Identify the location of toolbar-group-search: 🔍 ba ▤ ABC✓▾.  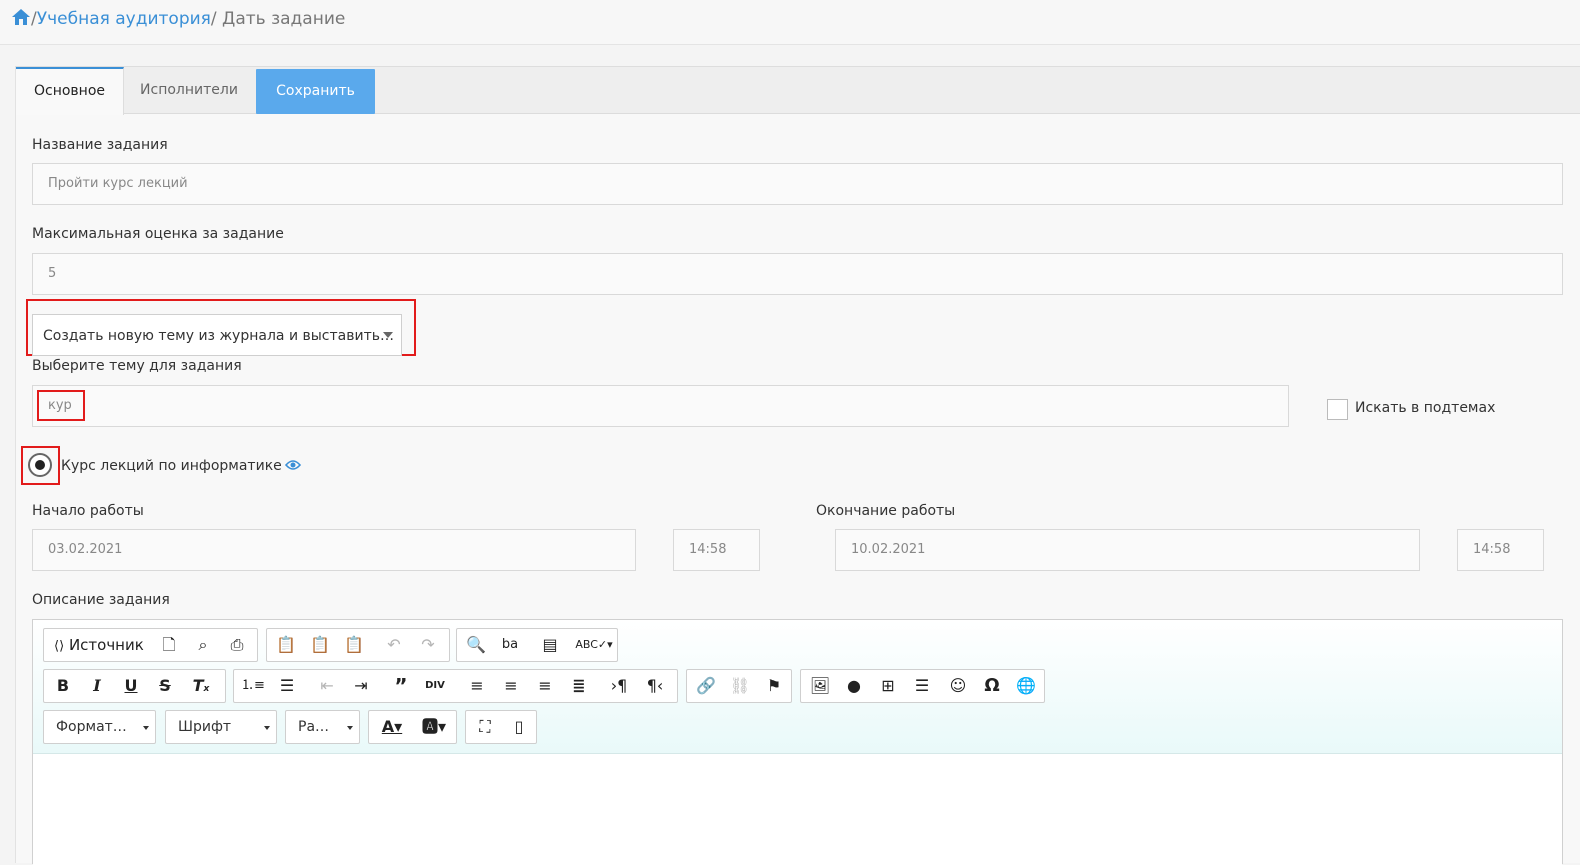
(537, 645).